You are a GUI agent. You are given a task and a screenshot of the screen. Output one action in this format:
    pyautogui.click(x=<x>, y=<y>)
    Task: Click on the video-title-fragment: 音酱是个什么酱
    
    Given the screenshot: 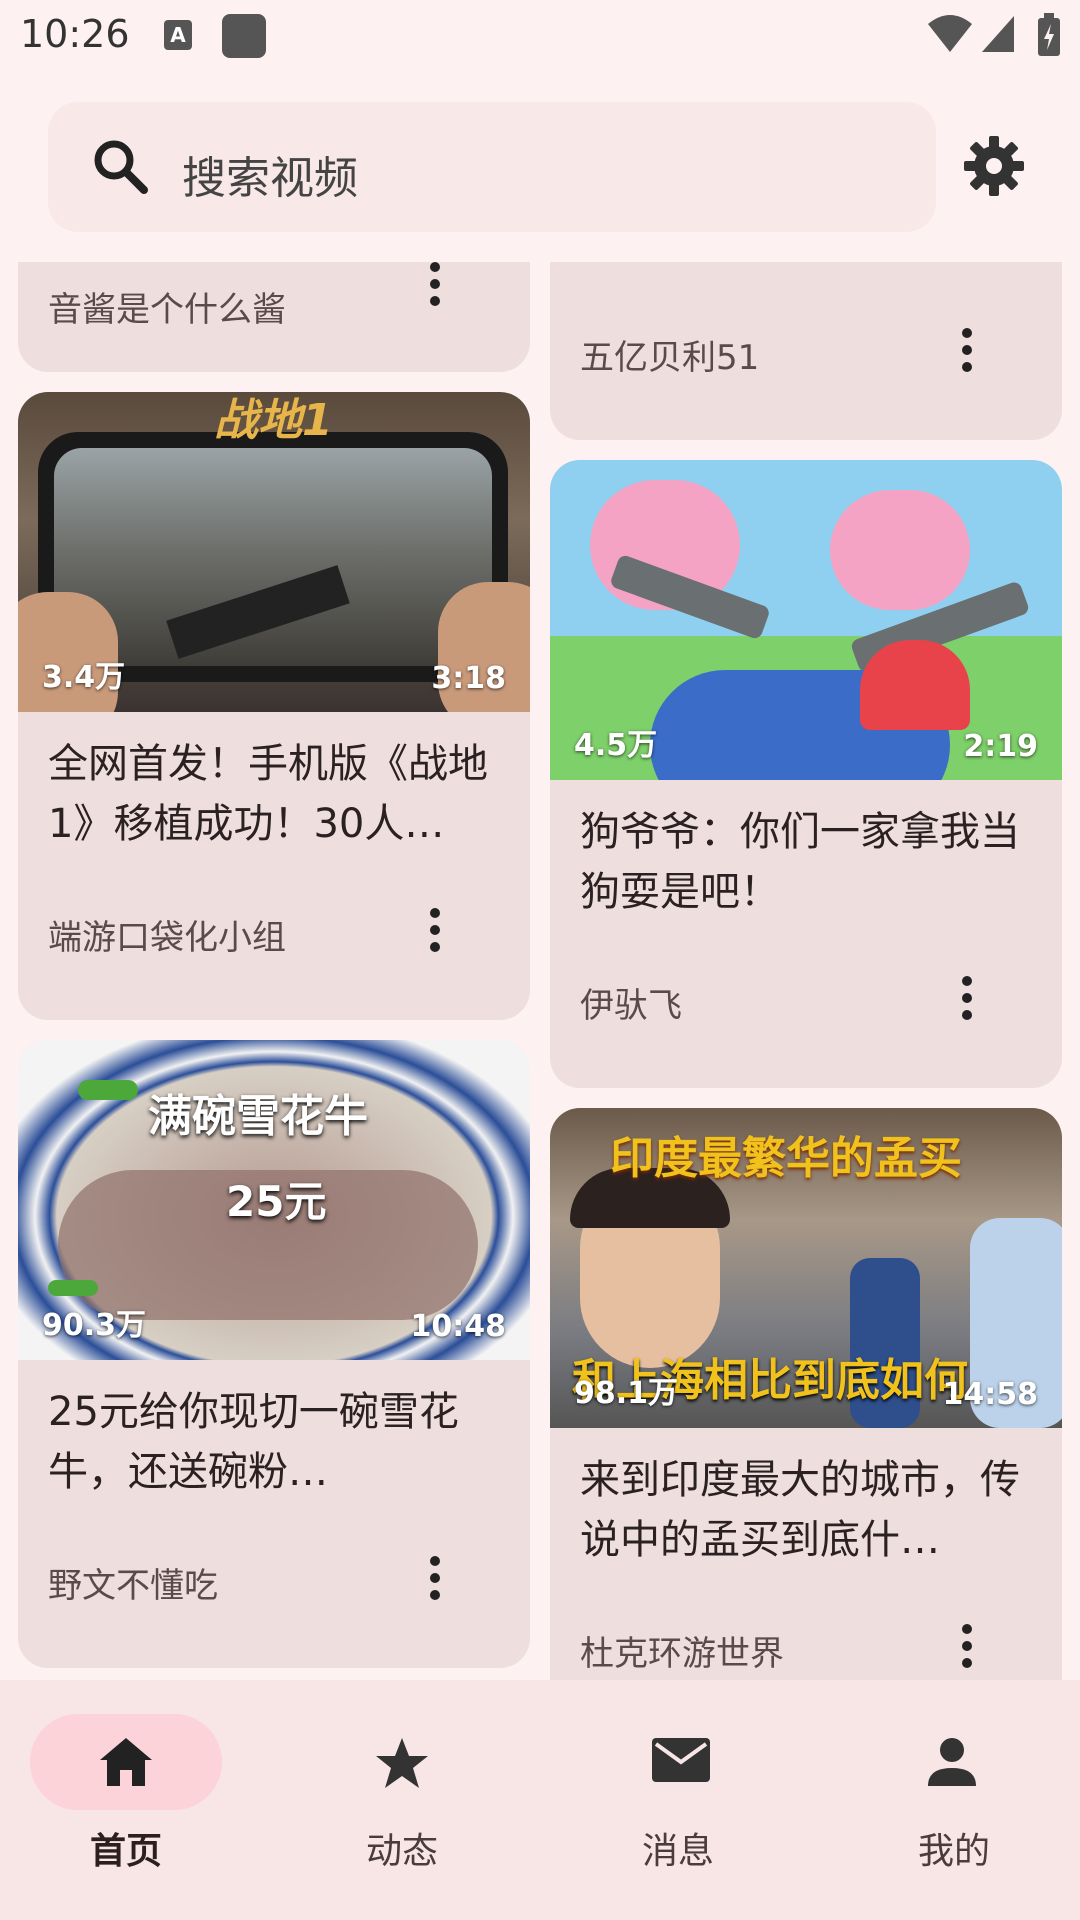 What is the action you would take?
    pyautogui.click(x=167, y=310)
    